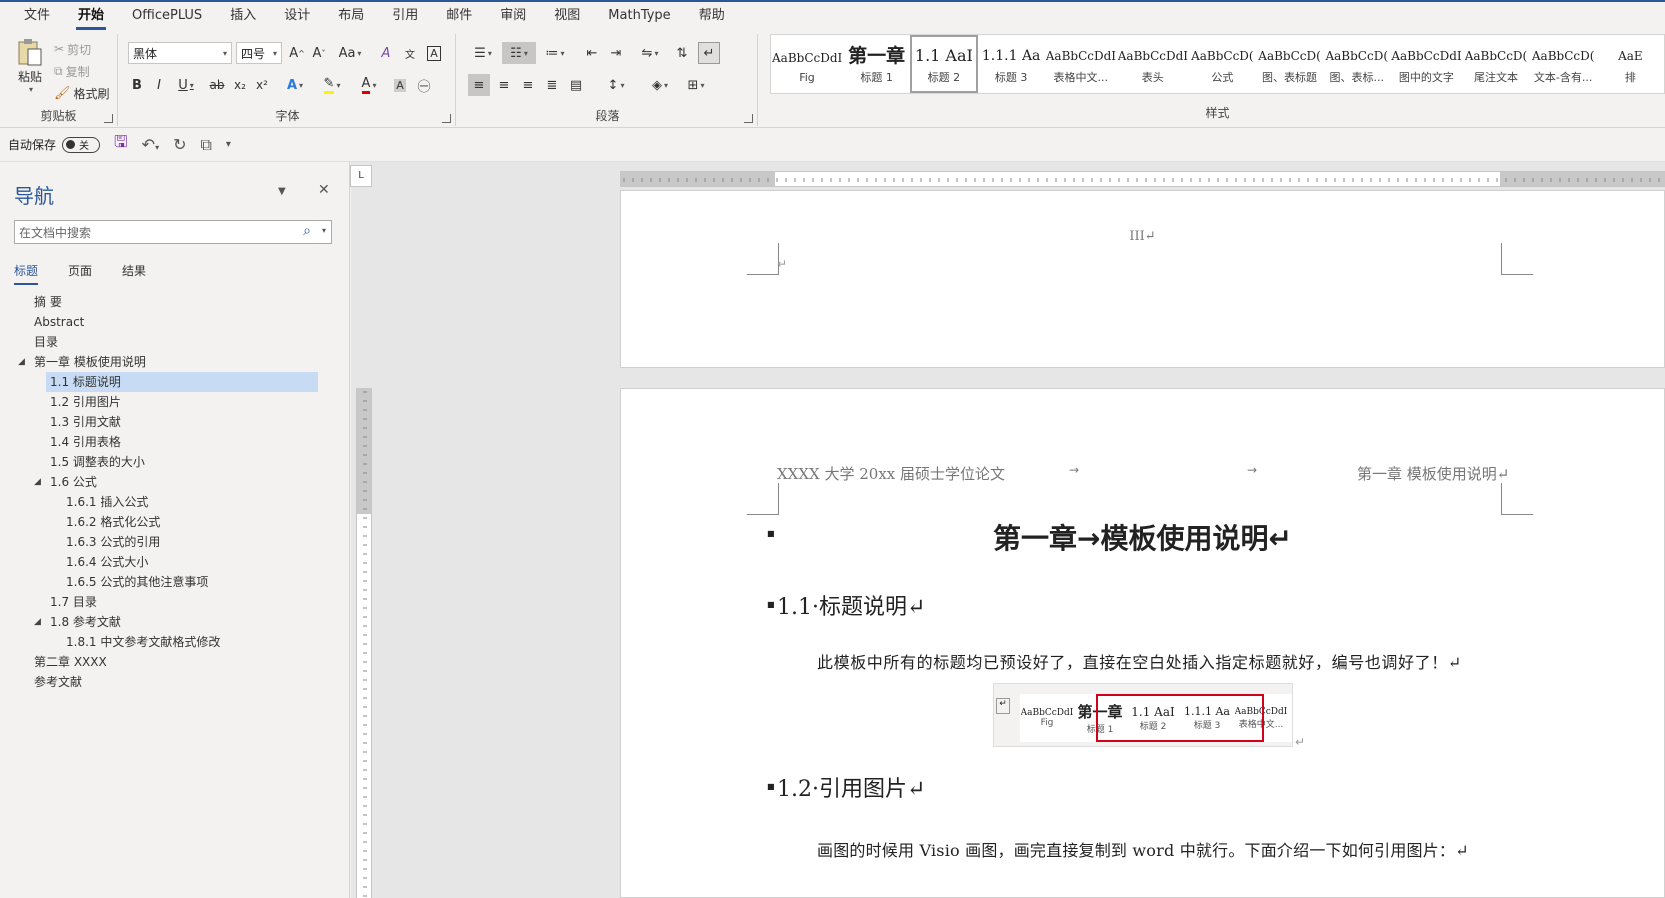 This screenshot has height=898, width=1665. Describe the element at coordinates (807, 64) in the screenshot. I see `style-item: AaBbCcDdI Fig` at that location.